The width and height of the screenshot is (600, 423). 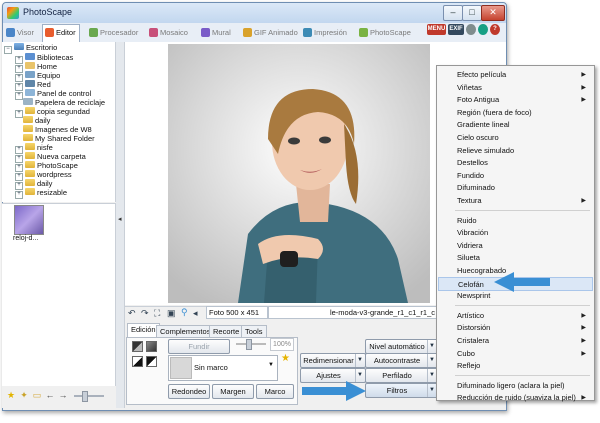 I want to click on tree-item: + resizable, so click(x=41, y=193).